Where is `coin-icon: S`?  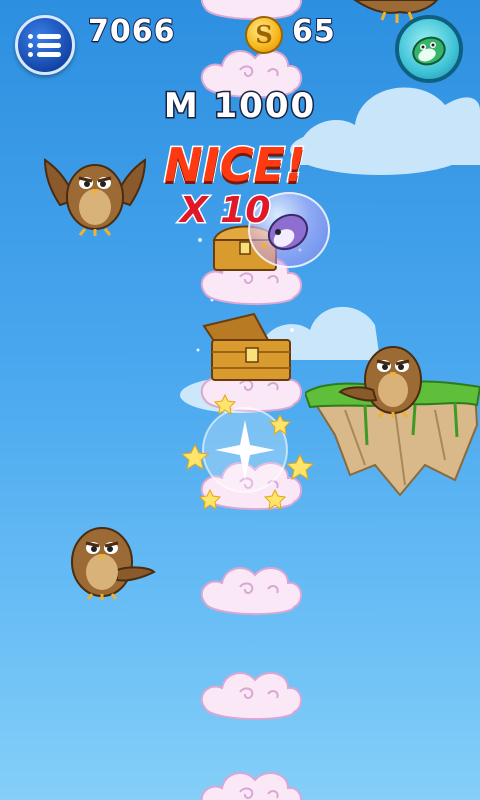
coin-icon: S is located at coordinates (264, 35).